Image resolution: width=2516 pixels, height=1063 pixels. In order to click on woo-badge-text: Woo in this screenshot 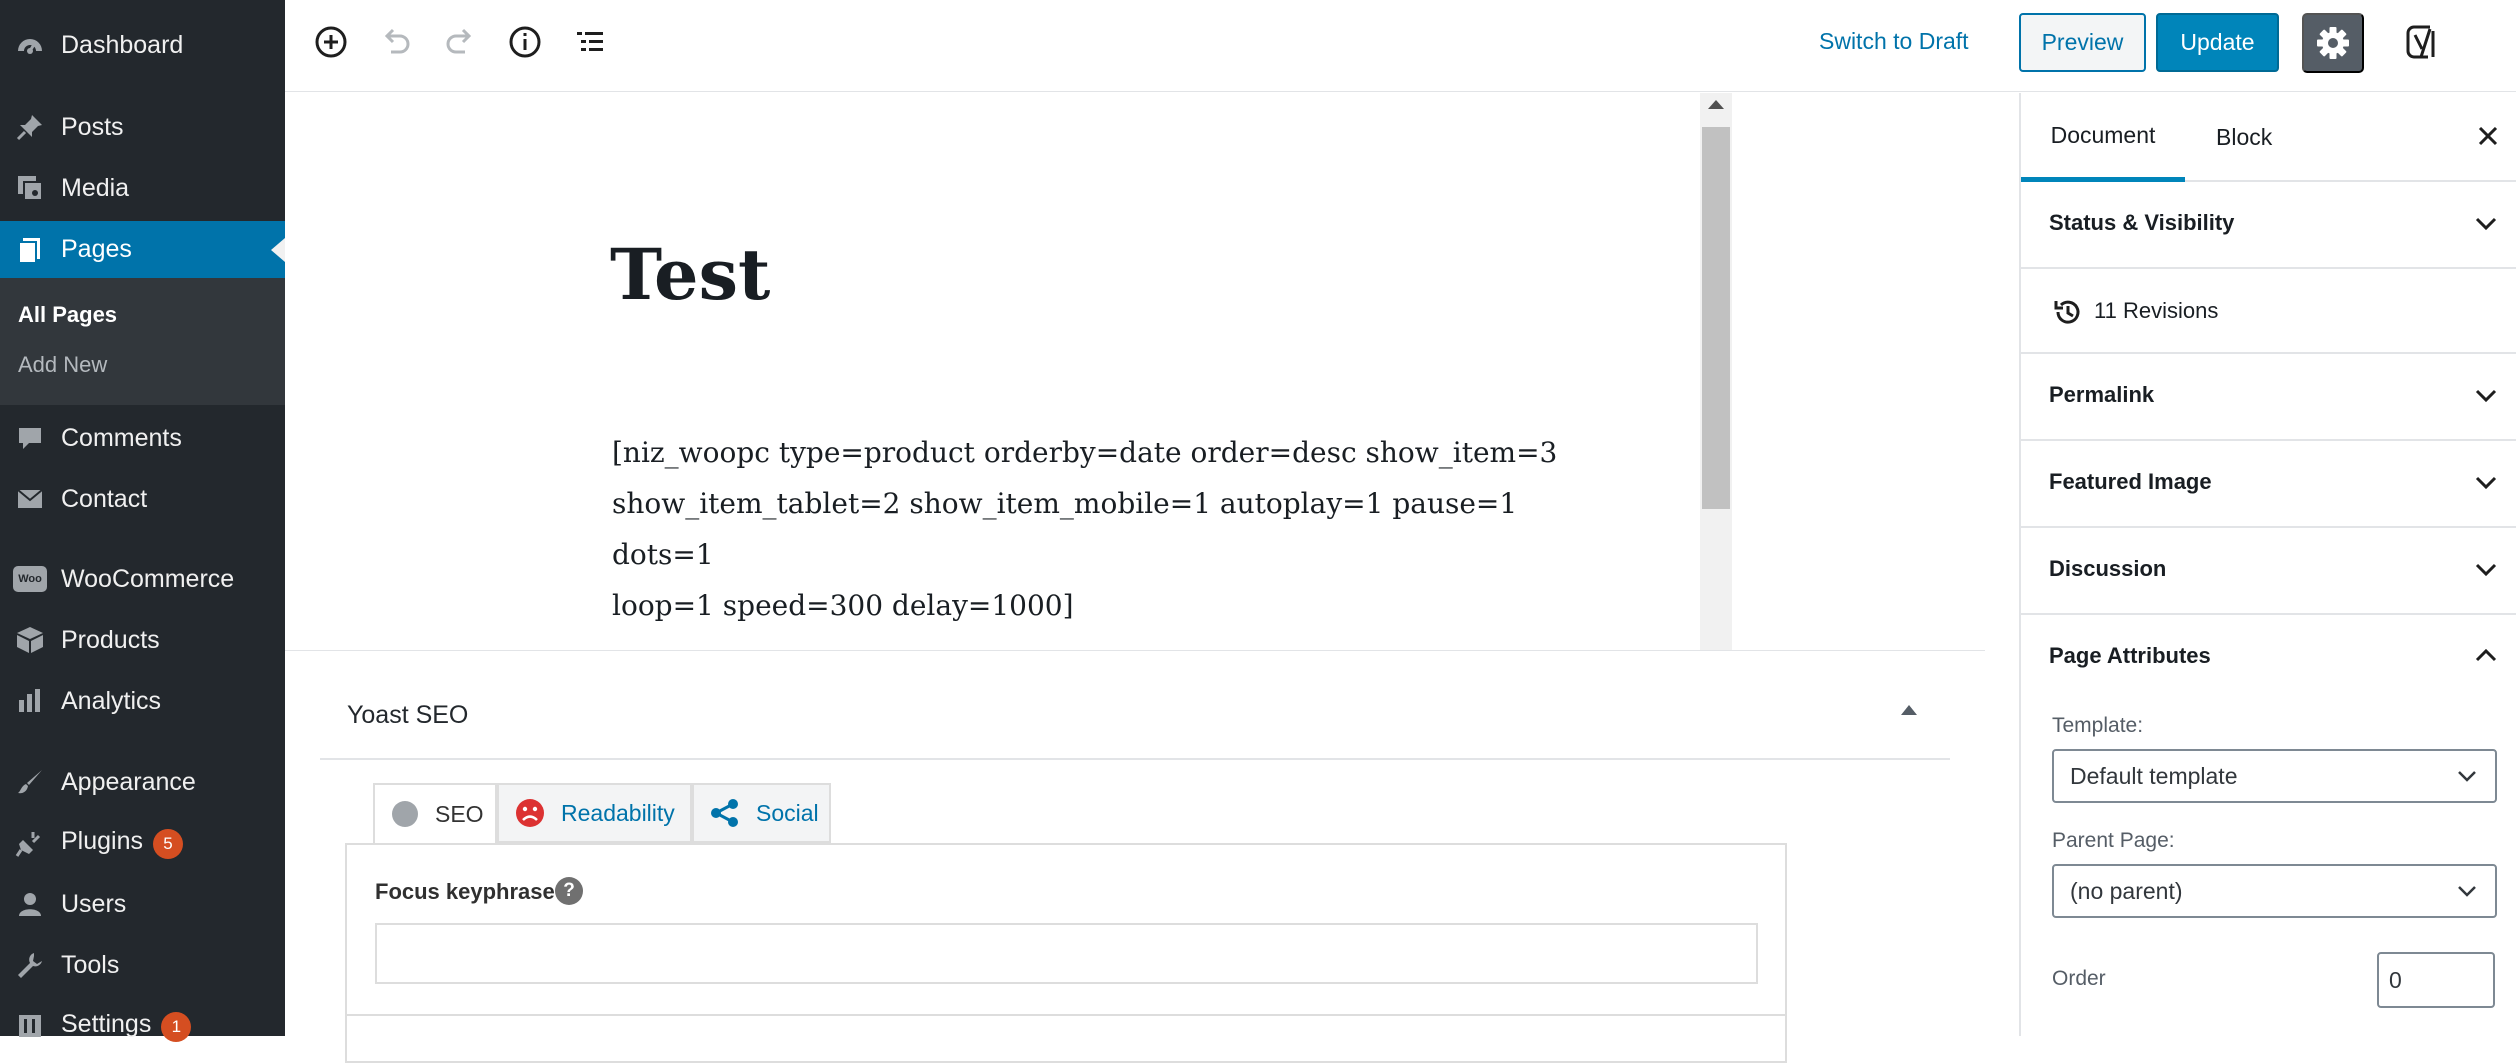, I will do `click(30, 579)`.